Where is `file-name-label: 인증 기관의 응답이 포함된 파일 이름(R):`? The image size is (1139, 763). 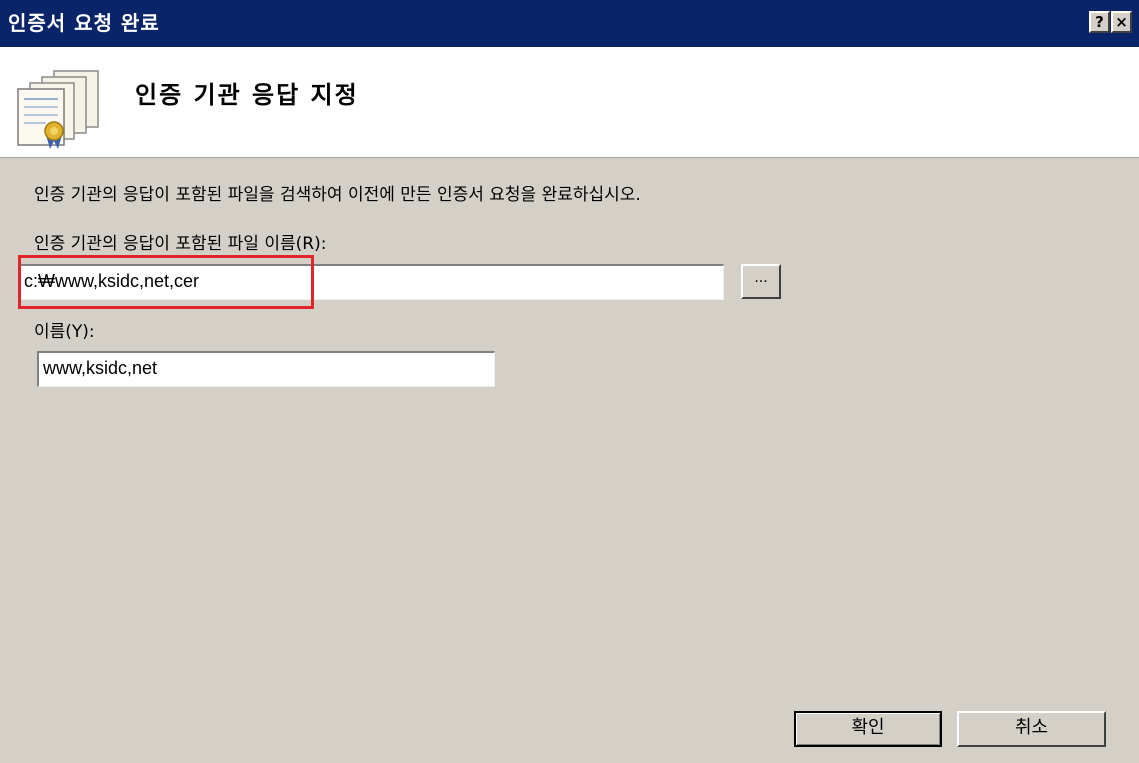 file-name-label: 인증 기관의 응답이 포함된 파일 이름(R): is located at coordinates (180, 244).